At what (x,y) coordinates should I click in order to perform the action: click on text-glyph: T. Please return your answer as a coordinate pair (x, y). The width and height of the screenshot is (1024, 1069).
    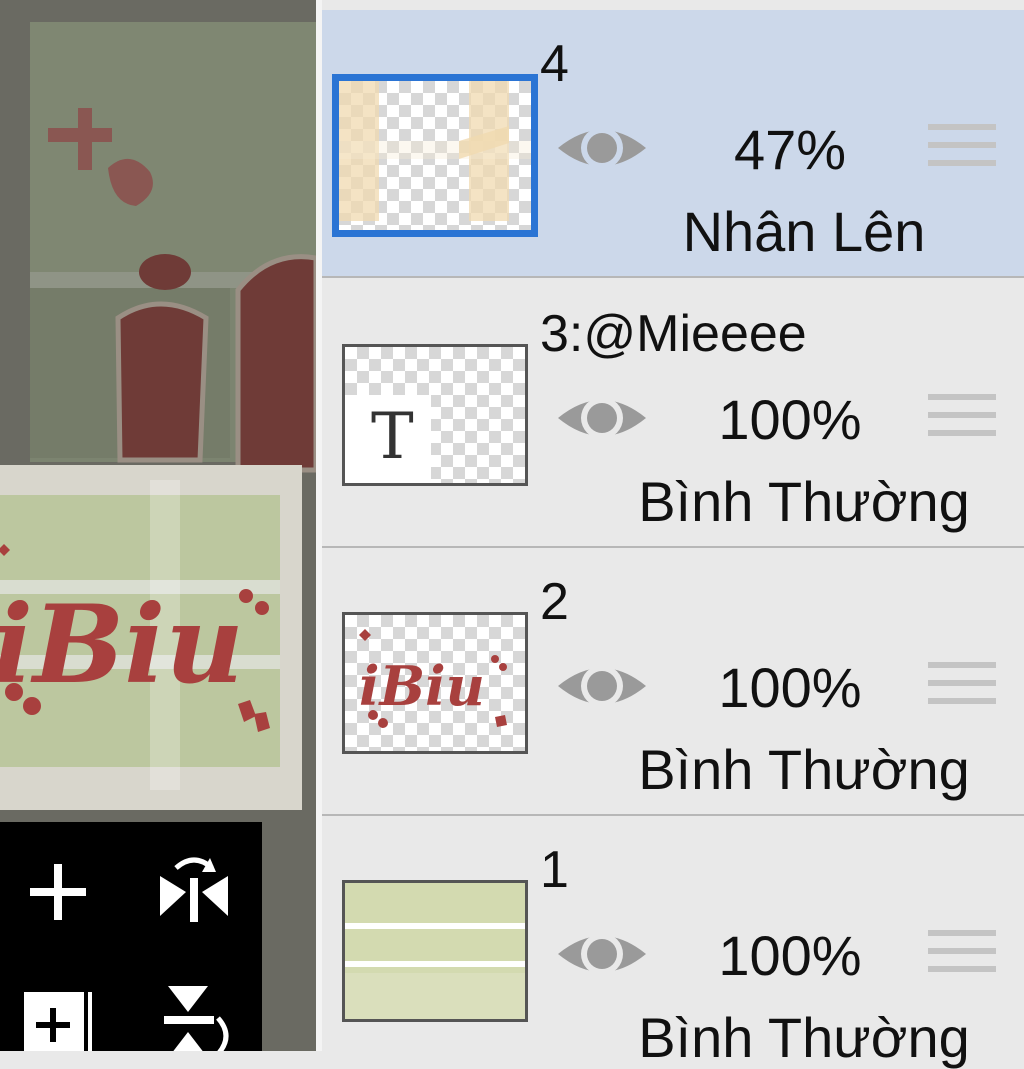
    Looking at the image, I should click on (392, 437).